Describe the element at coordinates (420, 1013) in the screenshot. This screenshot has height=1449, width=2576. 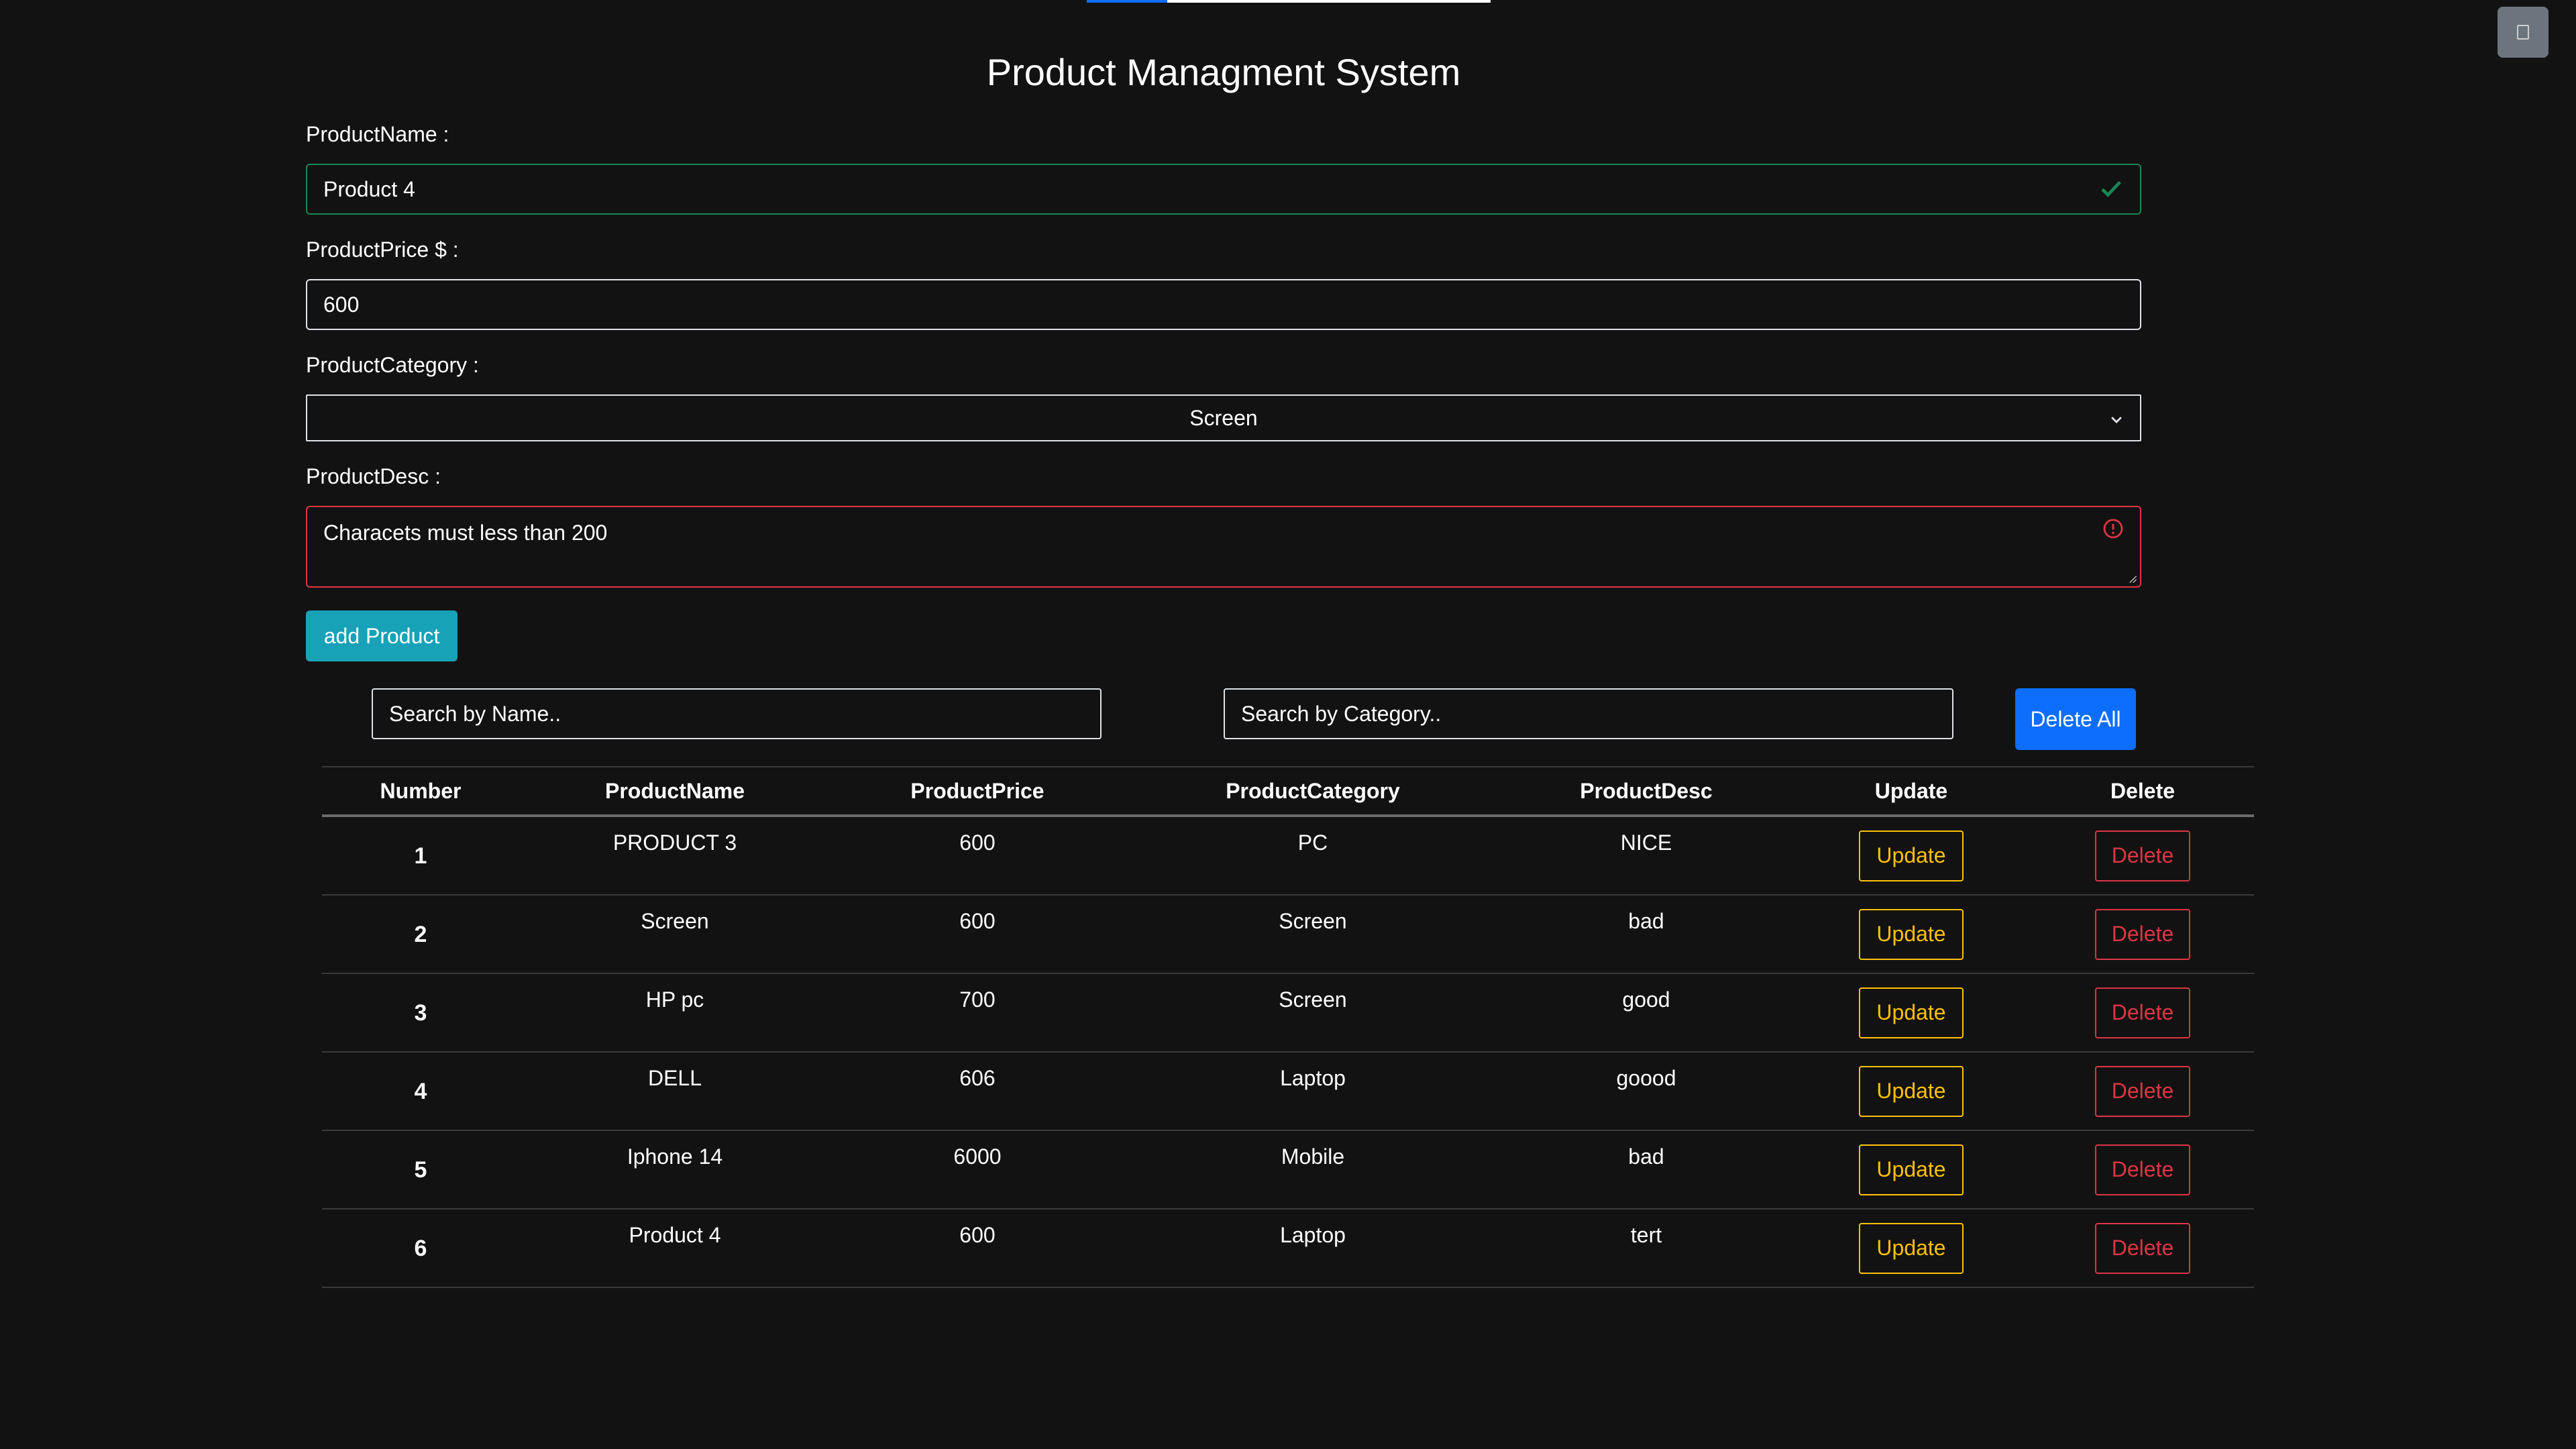
I see `cell-number: 3` at that location.